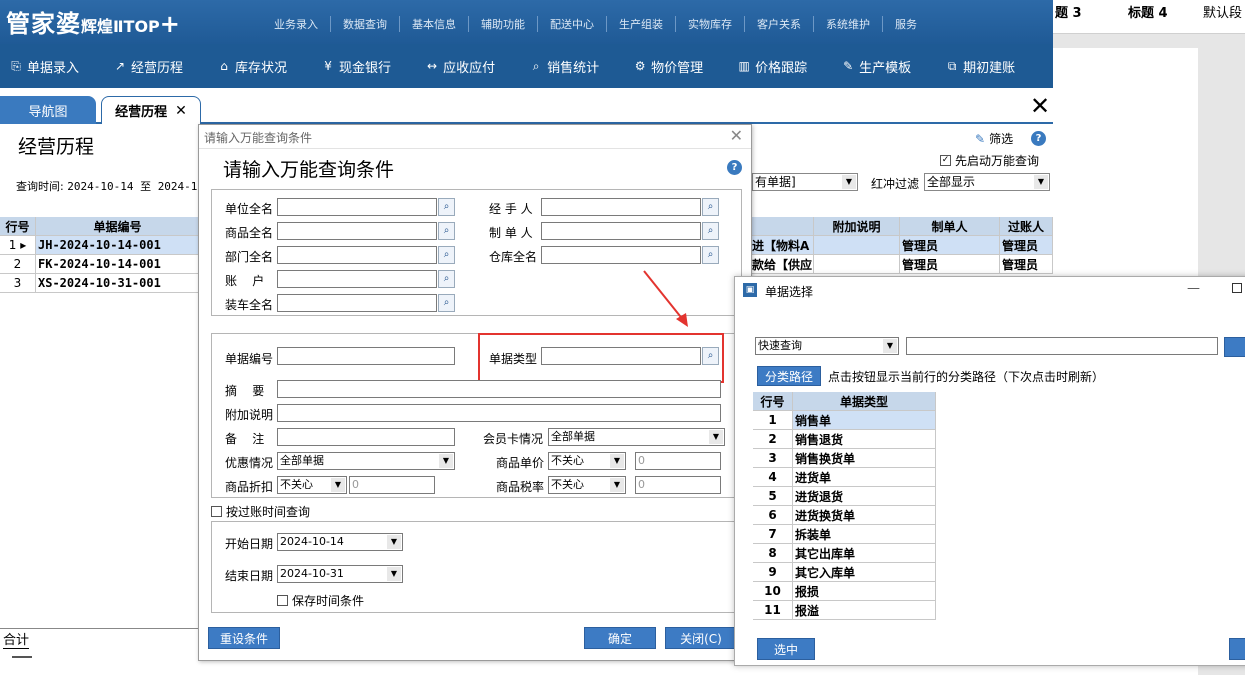 The height and width of the screenshot is (675, 1245). What do you see at coordinates (366, 461) in the screenshot?
I see `discount-select: 全部单据 ▼` at bounding box center [366, 461].